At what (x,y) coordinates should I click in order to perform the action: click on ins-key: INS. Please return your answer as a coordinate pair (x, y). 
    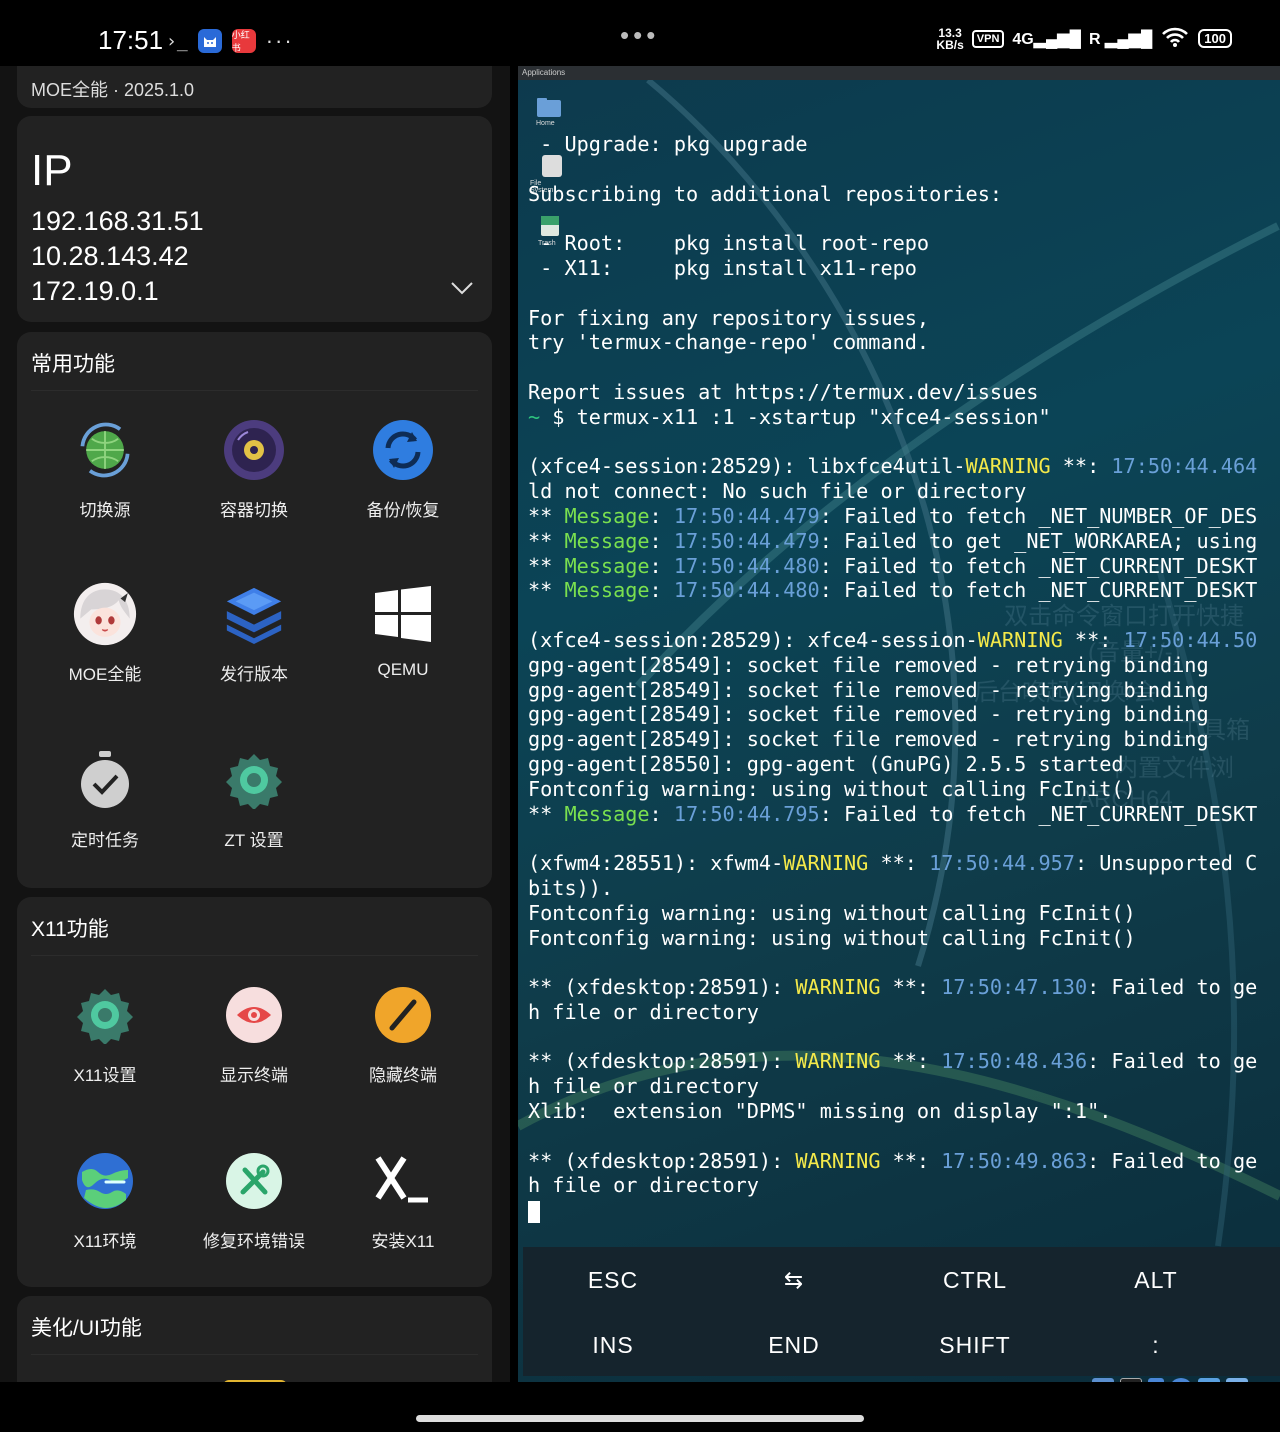
    Looking at the image, I should click on (613, 1345).